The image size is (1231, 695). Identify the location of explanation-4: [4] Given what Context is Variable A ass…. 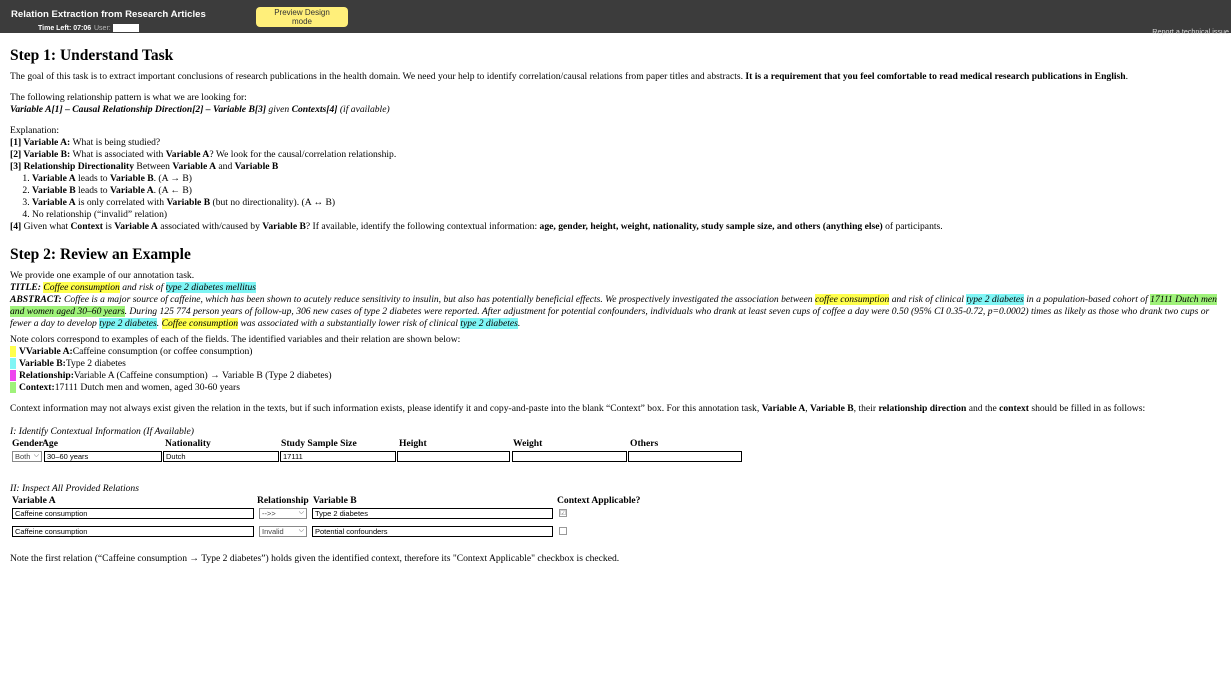
(476, 226).